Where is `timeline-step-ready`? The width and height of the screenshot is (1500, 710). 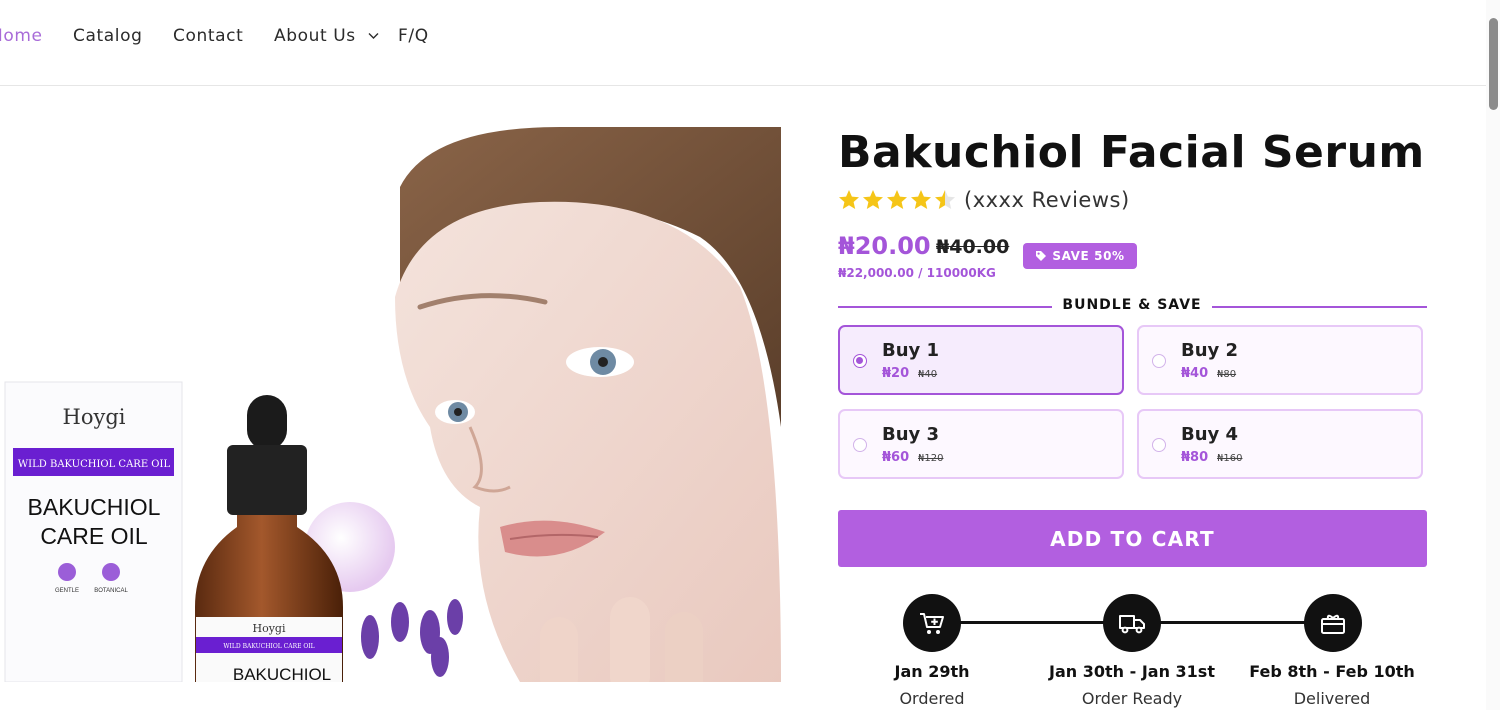
timeline-step-ready is located at coordinates (1132, 623).